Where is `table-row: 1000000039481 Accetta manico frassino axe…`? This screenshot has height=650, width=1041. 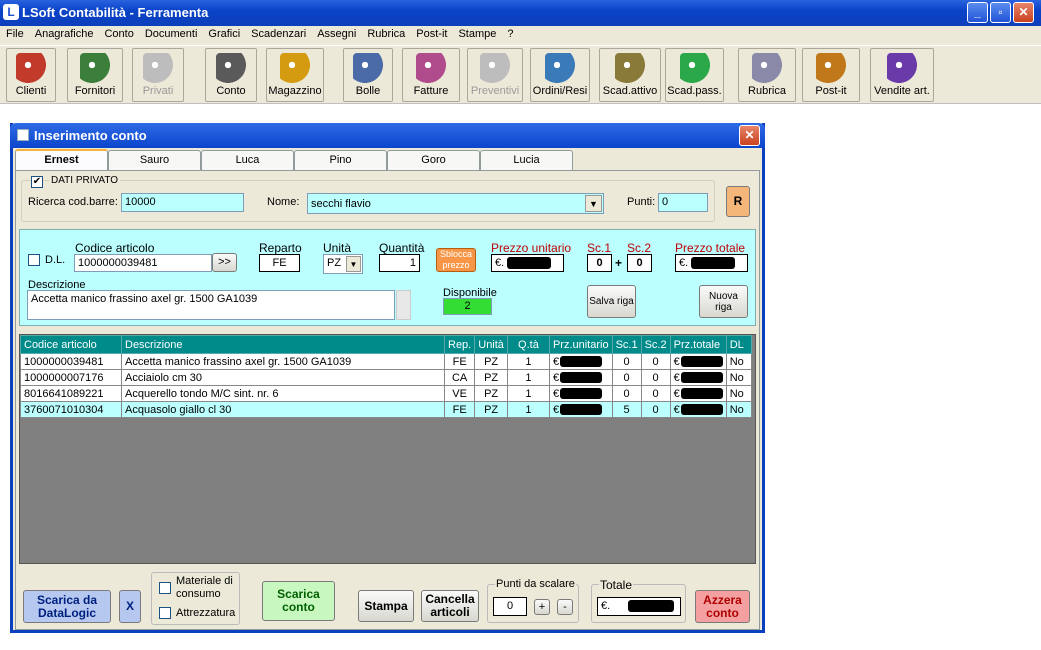 table-row: 1000000039481 Accetta manico frassino axe… is located at coordinates (386, 361).